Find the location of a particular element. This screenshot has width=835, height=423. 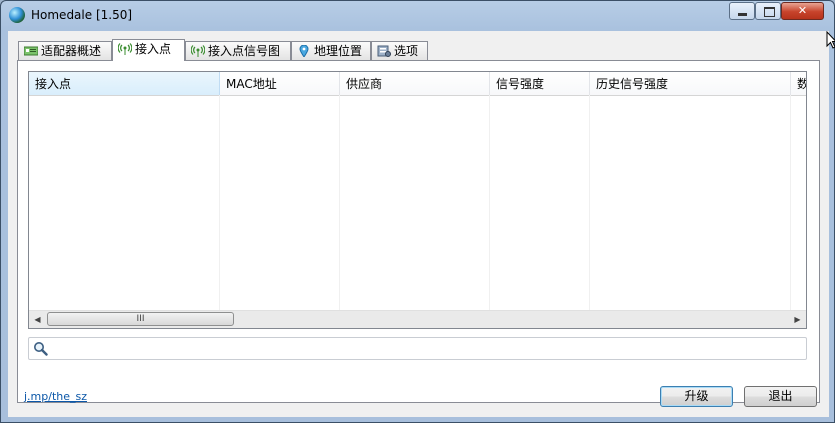

grip-icon: III is located at coordinates (140, 319).